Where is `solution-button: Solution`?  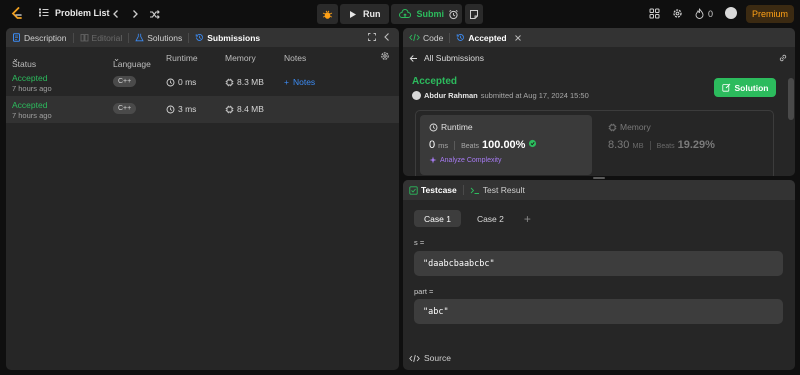
solution-button: Solution is located at coordinates (745, 87).